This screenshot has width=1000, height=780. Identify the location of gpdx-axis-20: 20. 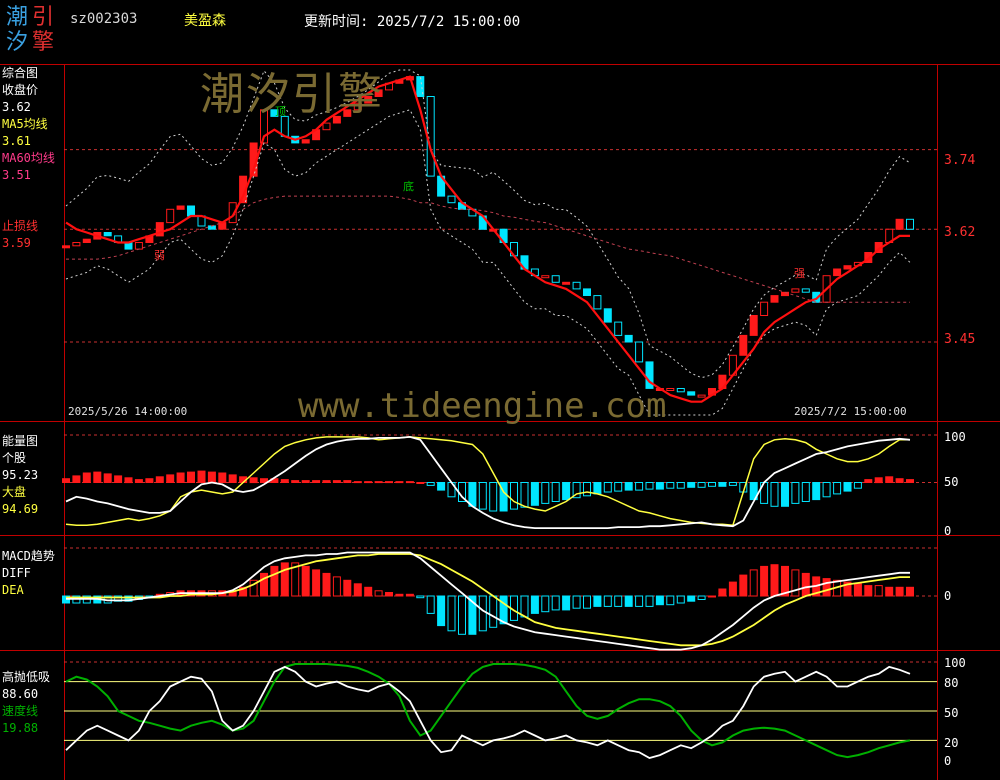
(951, 743).